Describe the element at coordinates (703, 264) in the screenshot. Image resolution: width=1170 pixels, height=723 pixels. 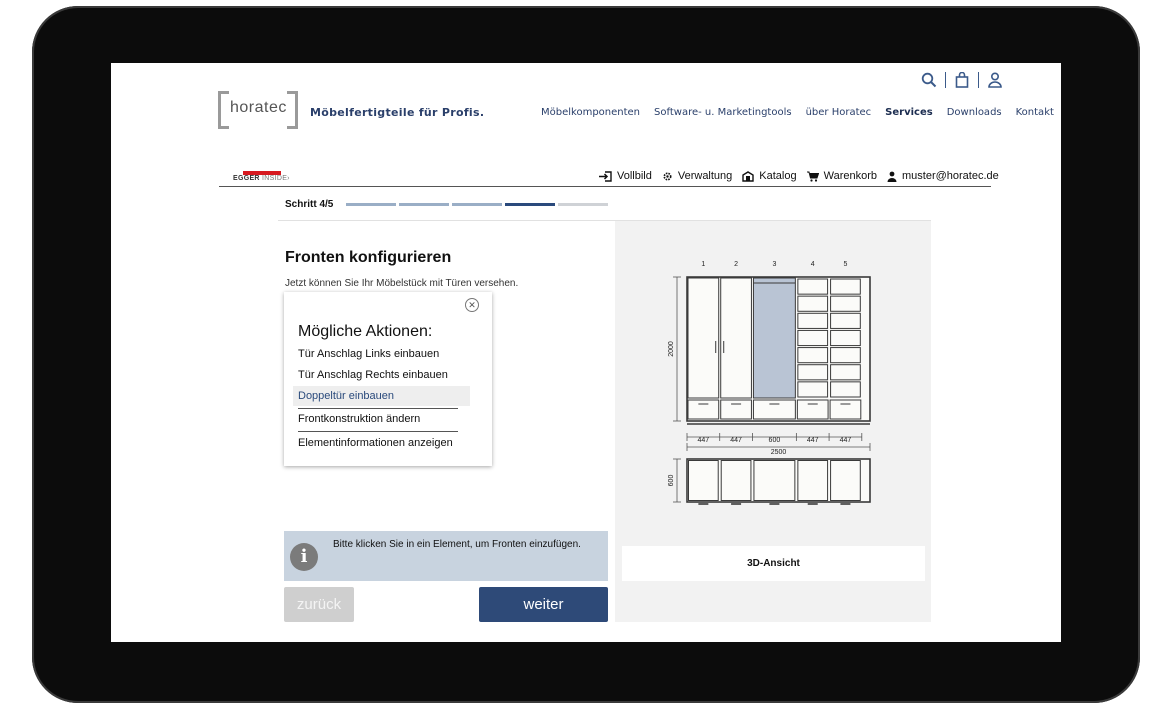
I see `column-number: 1` at that location.